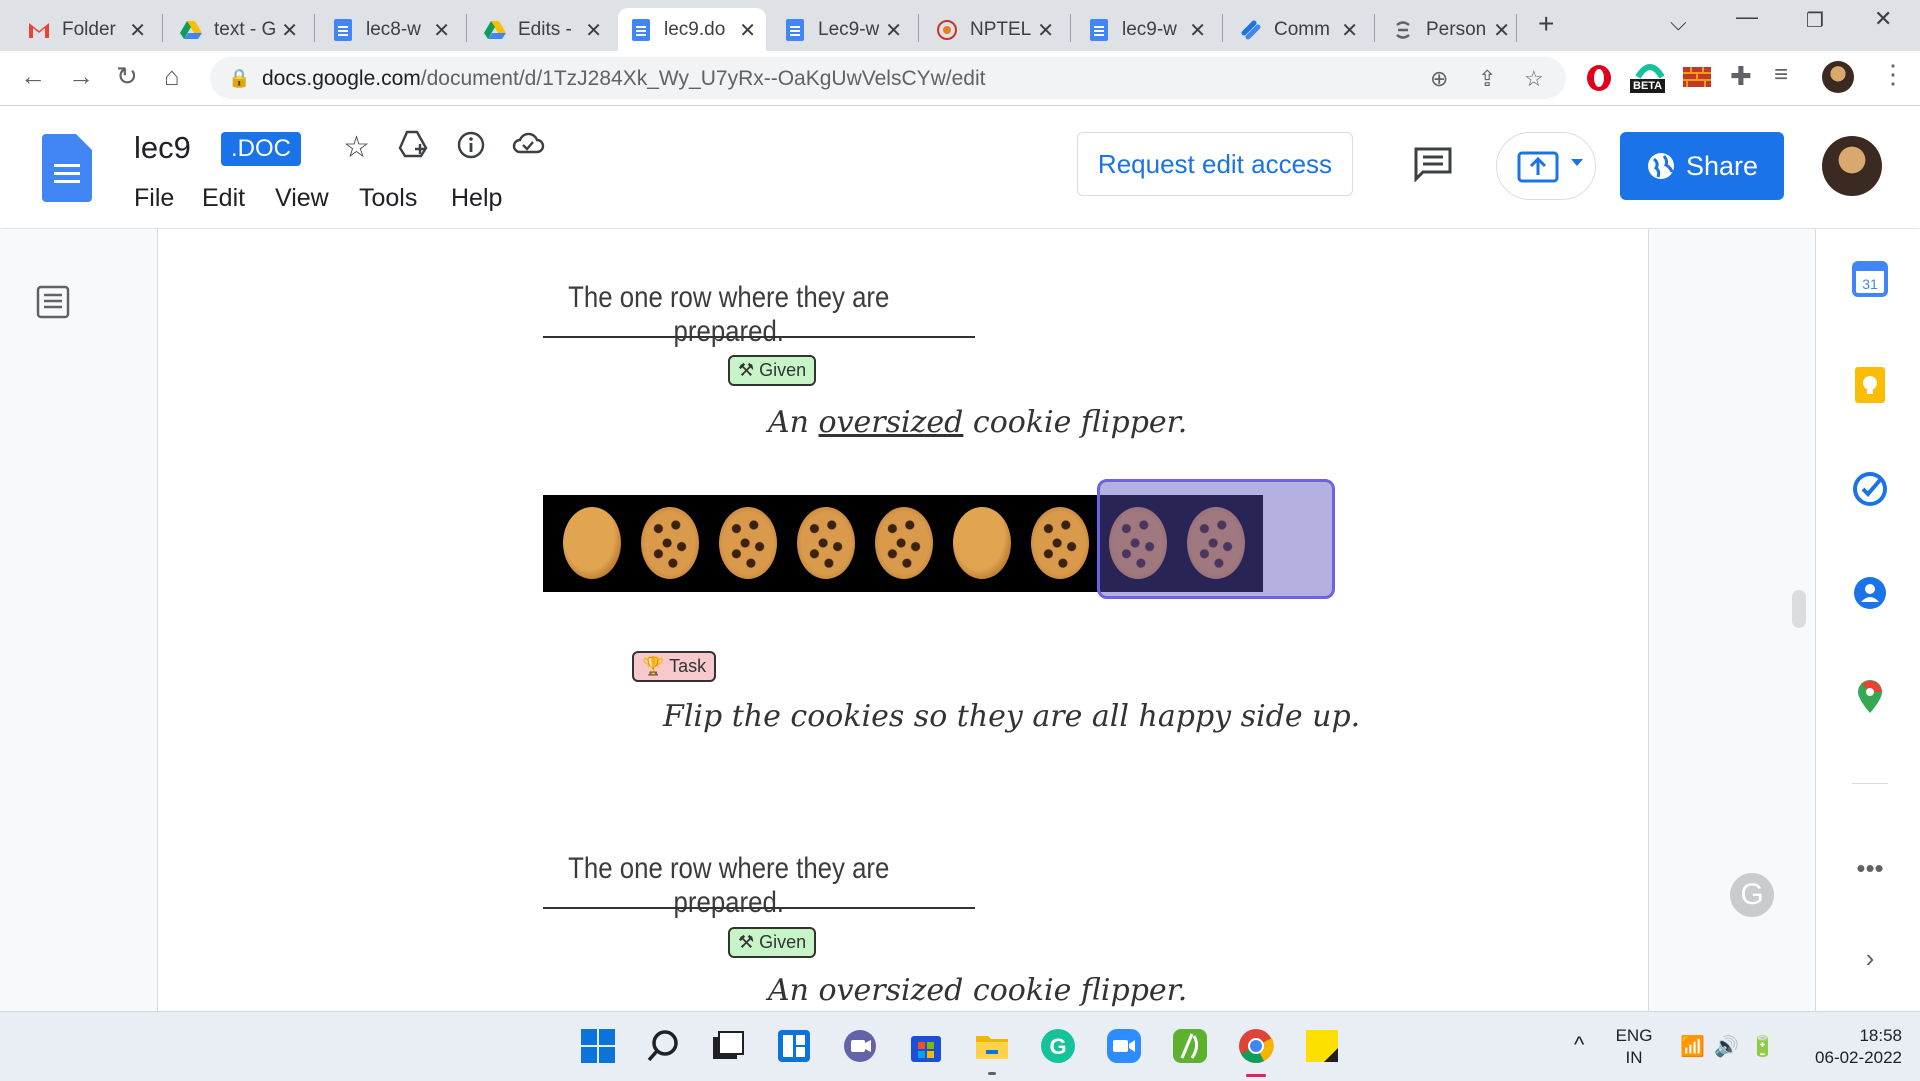  I want to click on back-button: ←, so click(33, 76).